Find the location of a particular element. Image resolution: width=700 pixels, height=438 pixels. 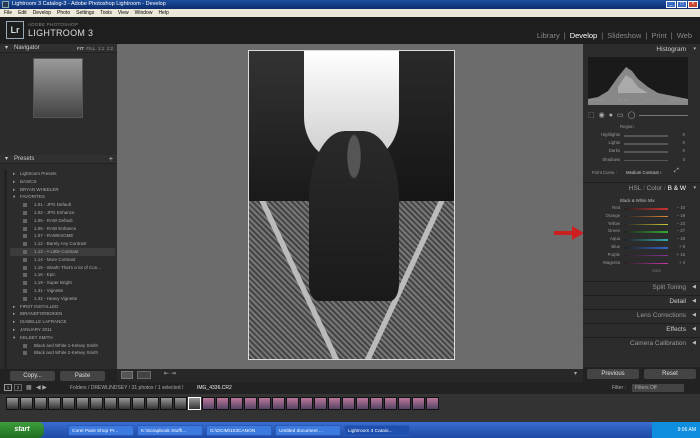

preset-item: 1.31 - Vignette is located at coordinates (62, 291).